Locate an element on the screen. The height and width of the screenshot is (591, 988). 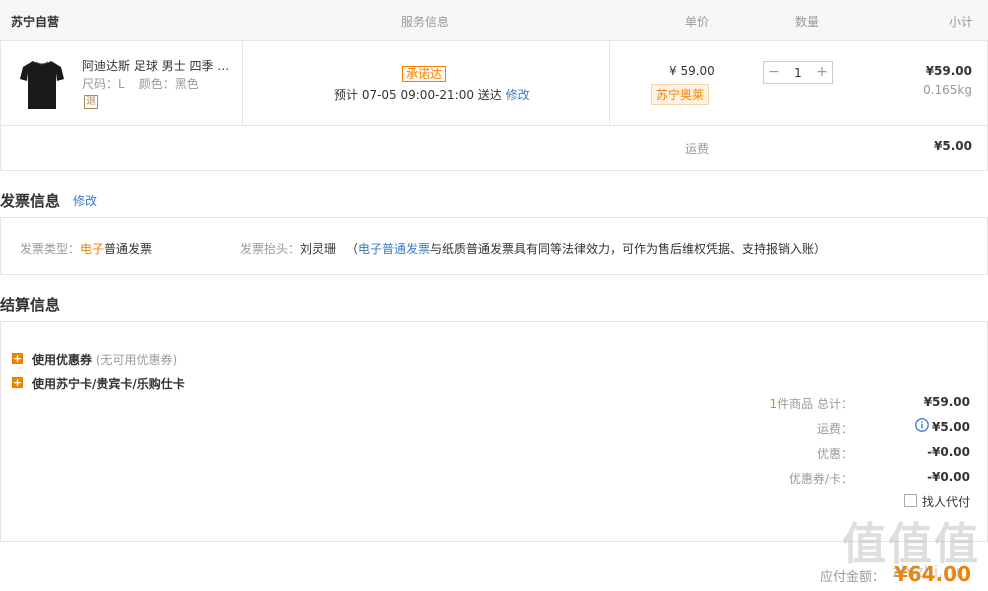
promise-delivery-badge: 承诺达 is located at coordinates (424, 74).